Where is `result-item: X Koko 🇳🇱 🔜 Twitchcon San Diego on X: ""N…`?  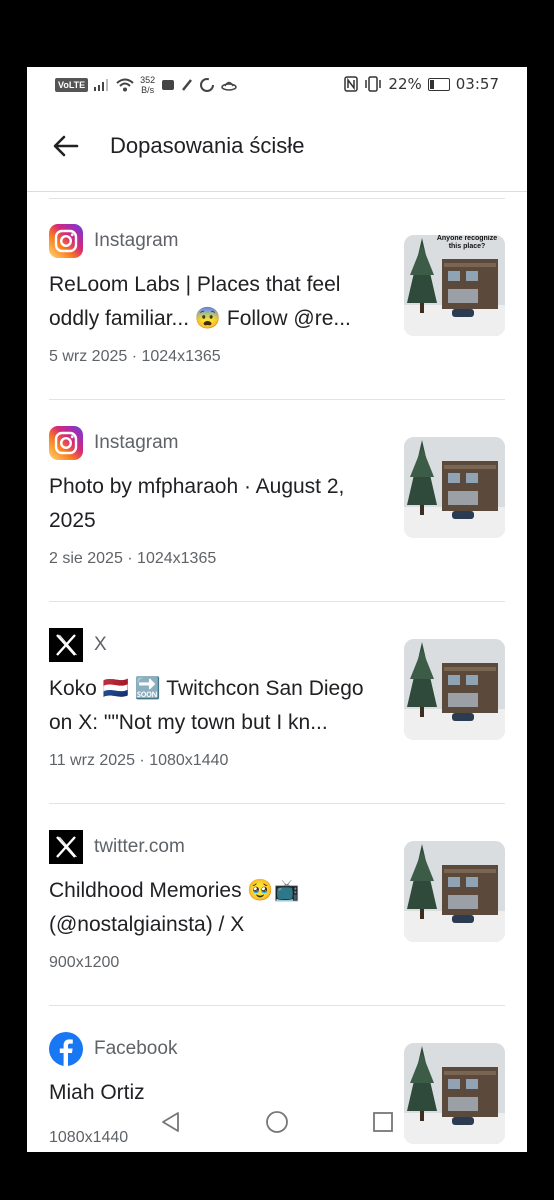 result-item: X Koko 🇳🇱 🔜 Twitchcon San Diego on X: ""N… is located at coordinates (277, 703).